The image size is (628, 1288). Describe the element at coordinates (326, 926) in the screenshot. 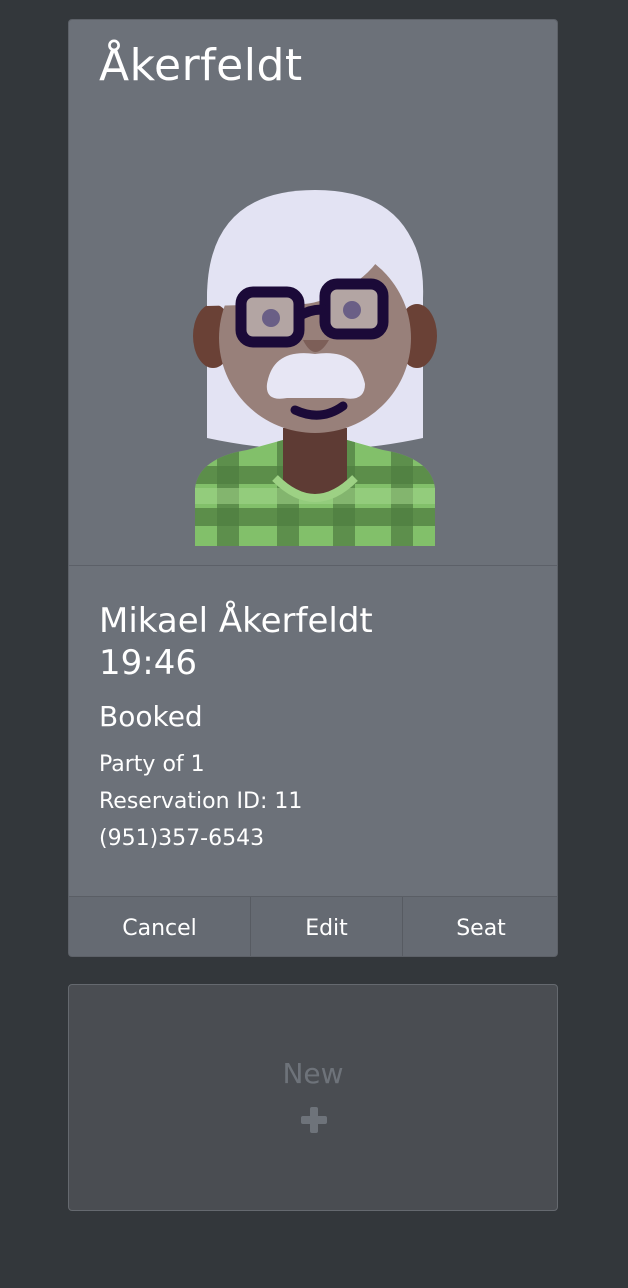

I see `edit-button: Edit` at that location.